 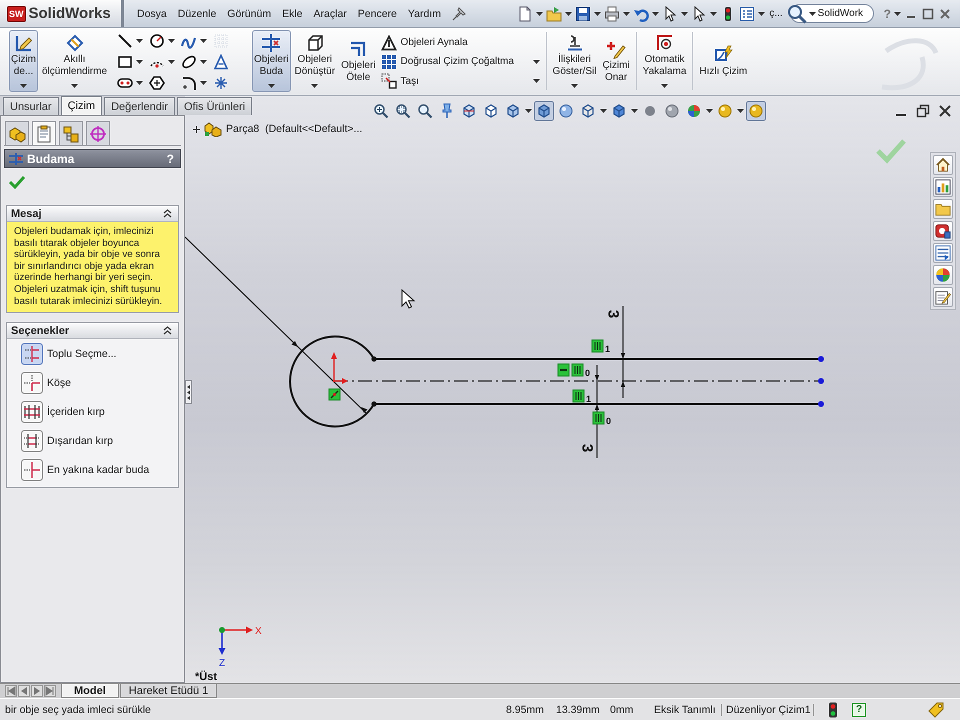 What do you see at coordinates (196, 129) in the screenshot?
I see `expand-icon` at bounding box center [196, 129].